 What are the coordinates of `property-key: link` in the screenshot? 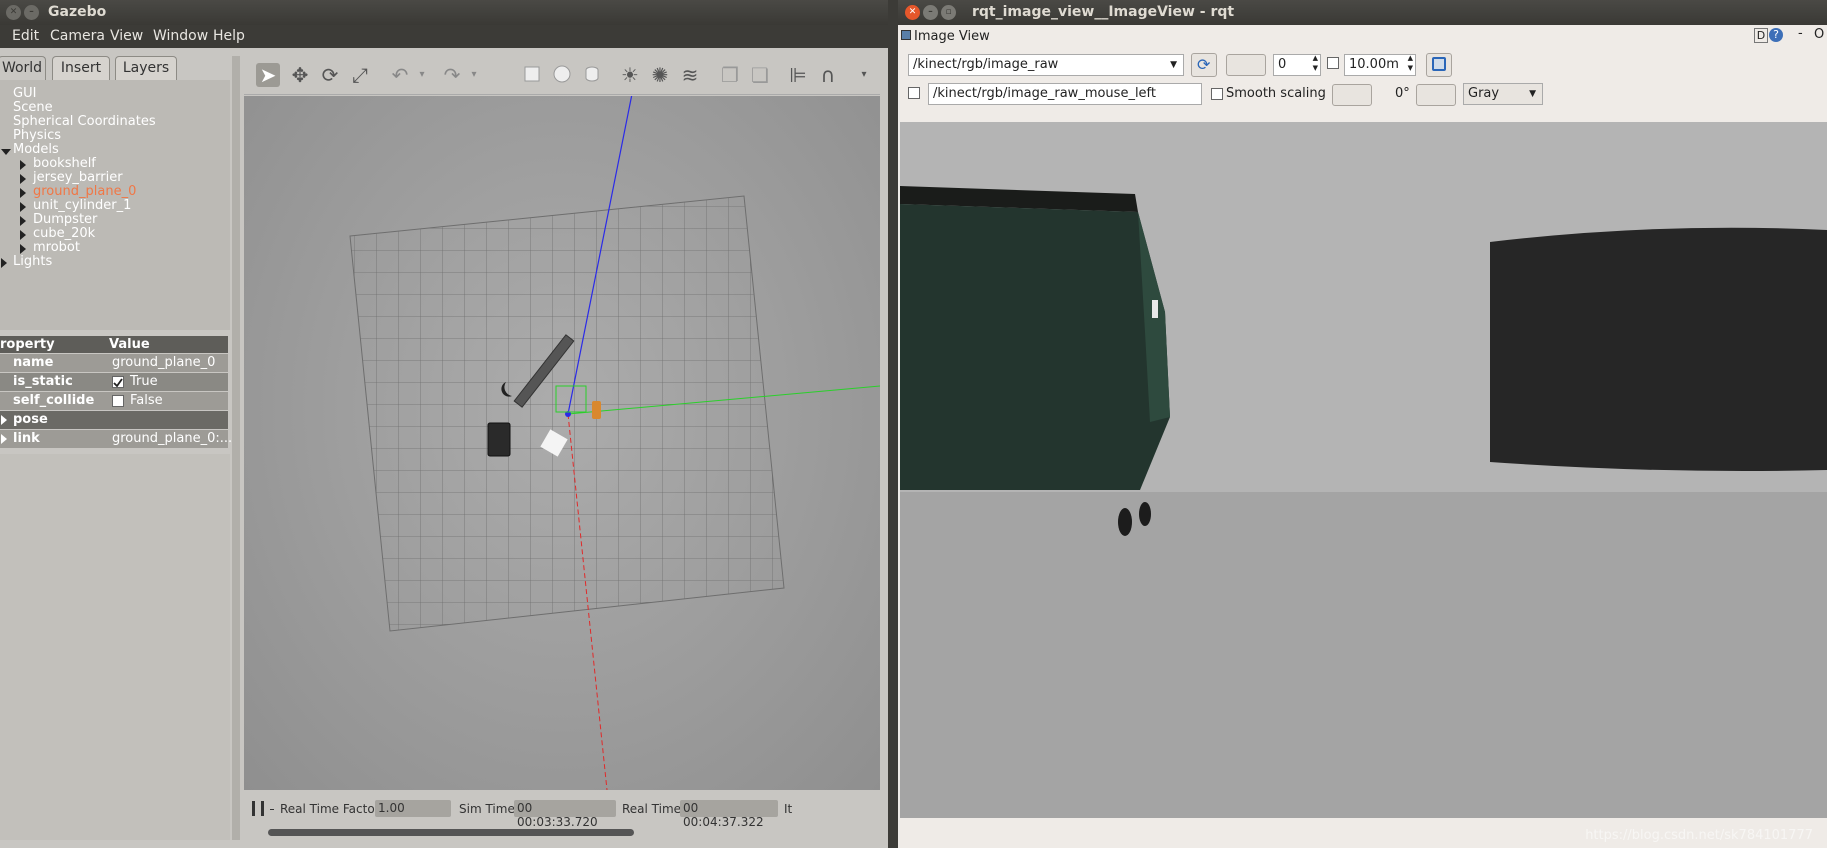 It's located at (26, 438).